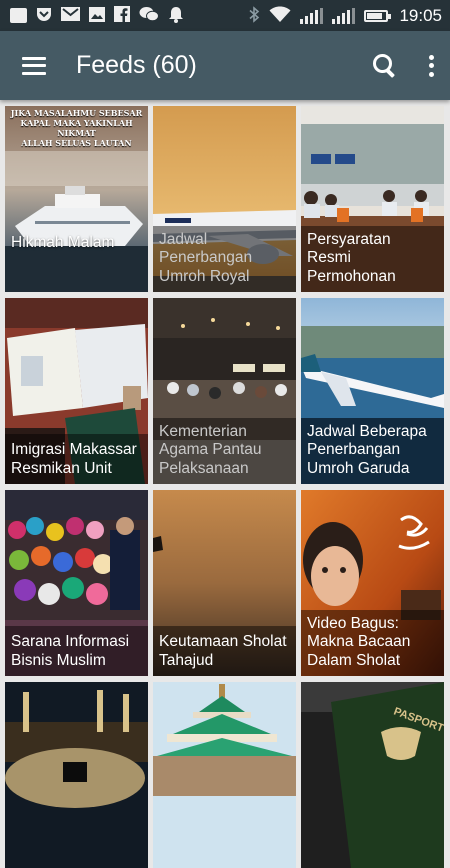 The height and width of the screenshot is (868, 450). I want to click on feed-title: Jadwal Beberapa Penerbangan Umroh Garuda, so click(372, 450).